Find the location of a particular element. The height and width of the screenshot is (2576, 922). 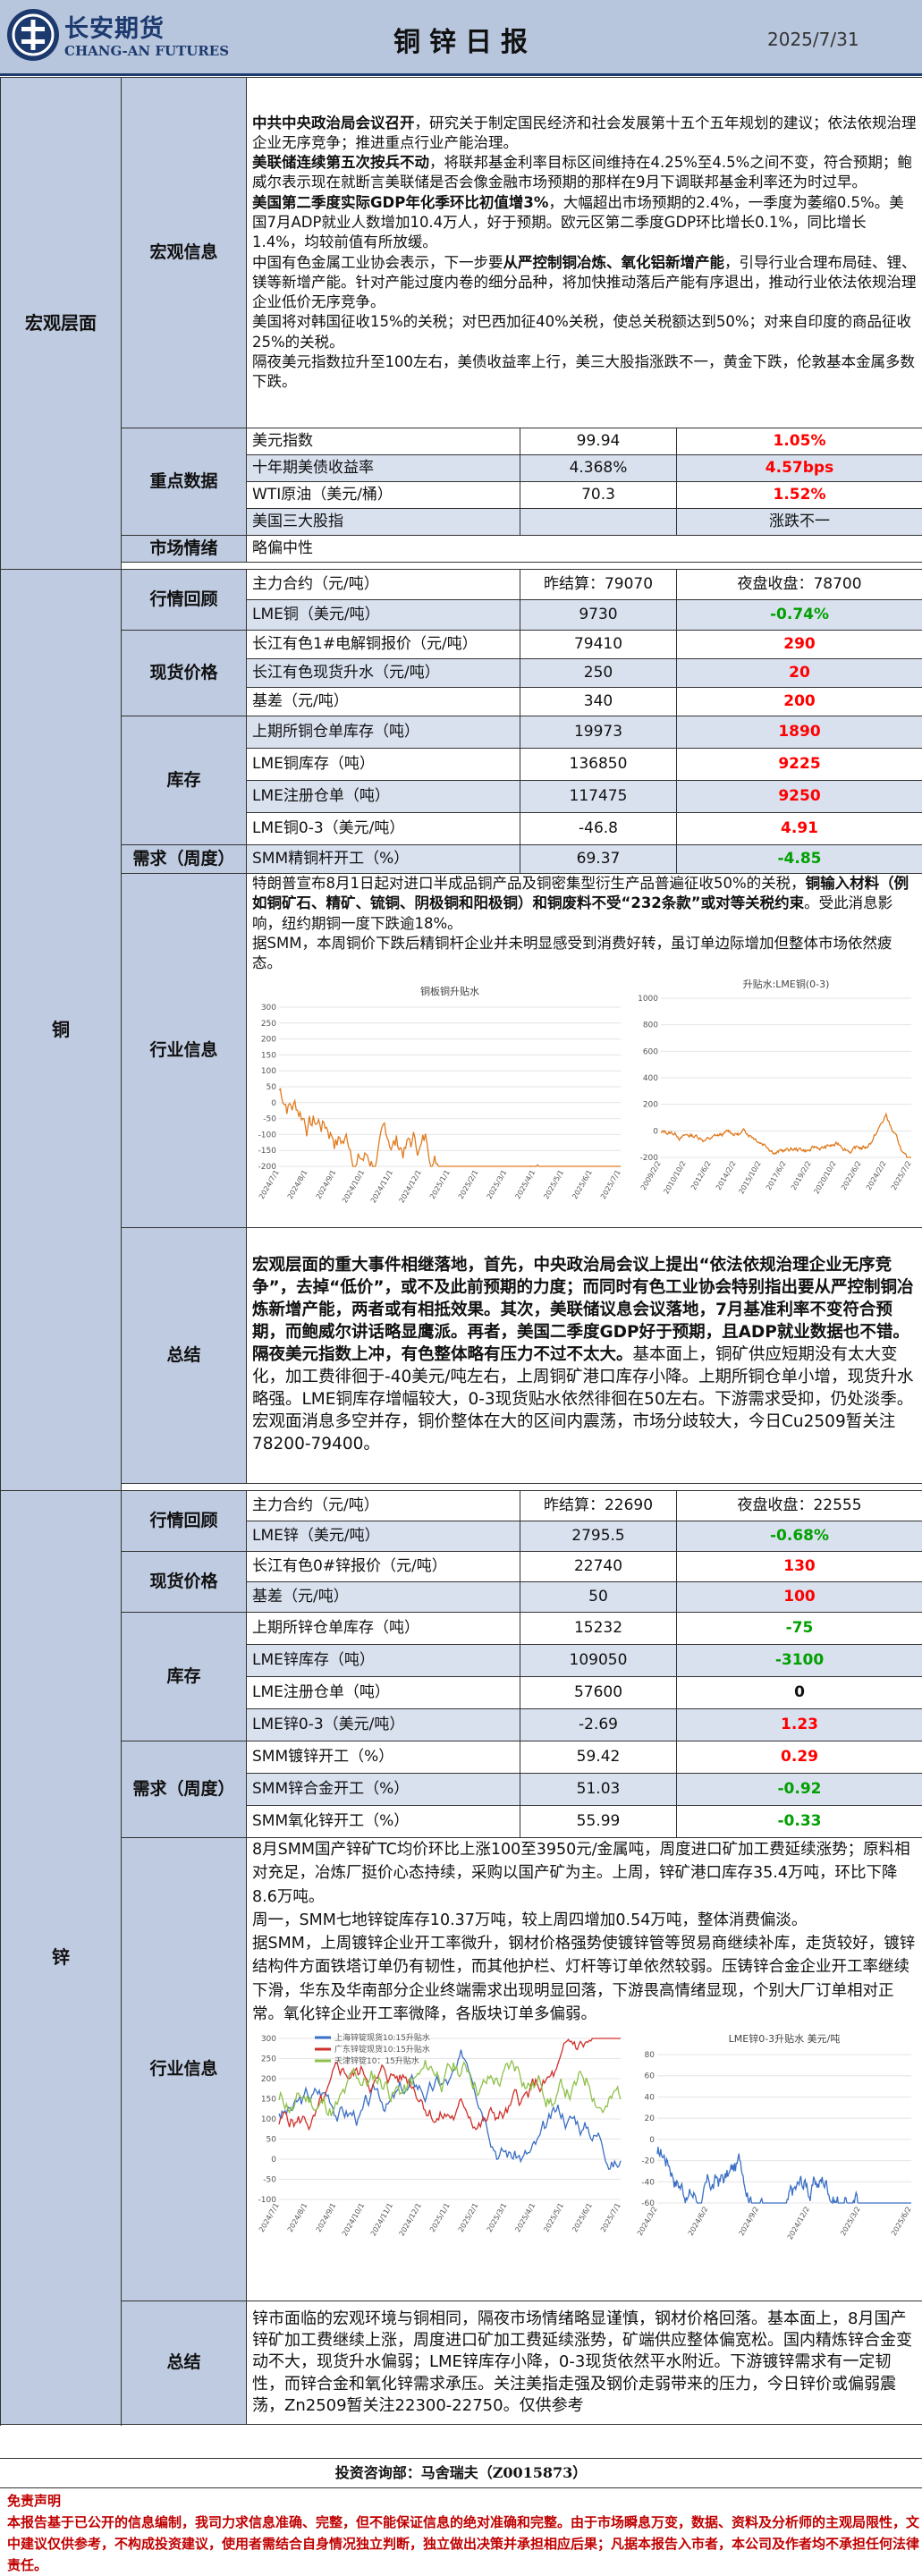

y-tick-label: -150 is located at coordinates (267, 1152).